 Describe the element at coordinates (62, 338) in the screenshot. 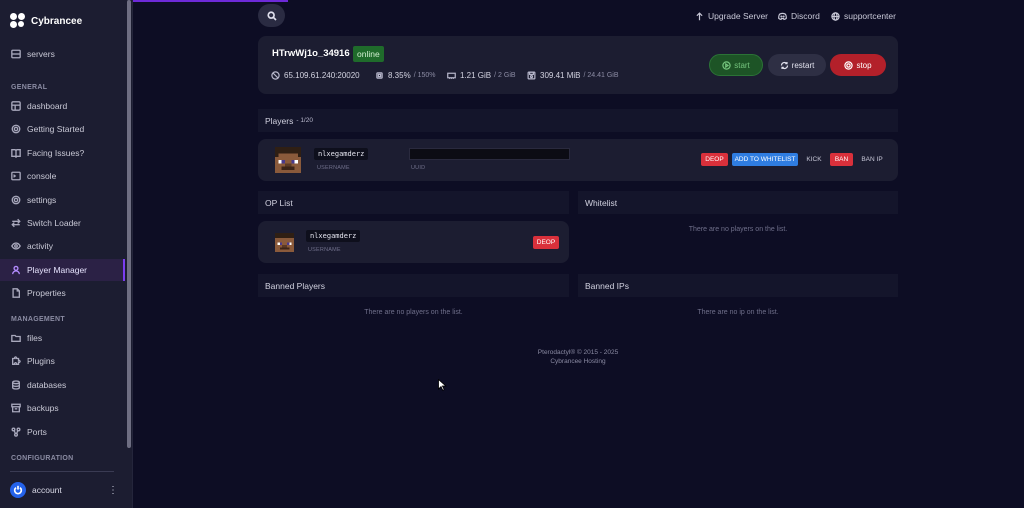

I see `sidebar-item-files: files` at that location.